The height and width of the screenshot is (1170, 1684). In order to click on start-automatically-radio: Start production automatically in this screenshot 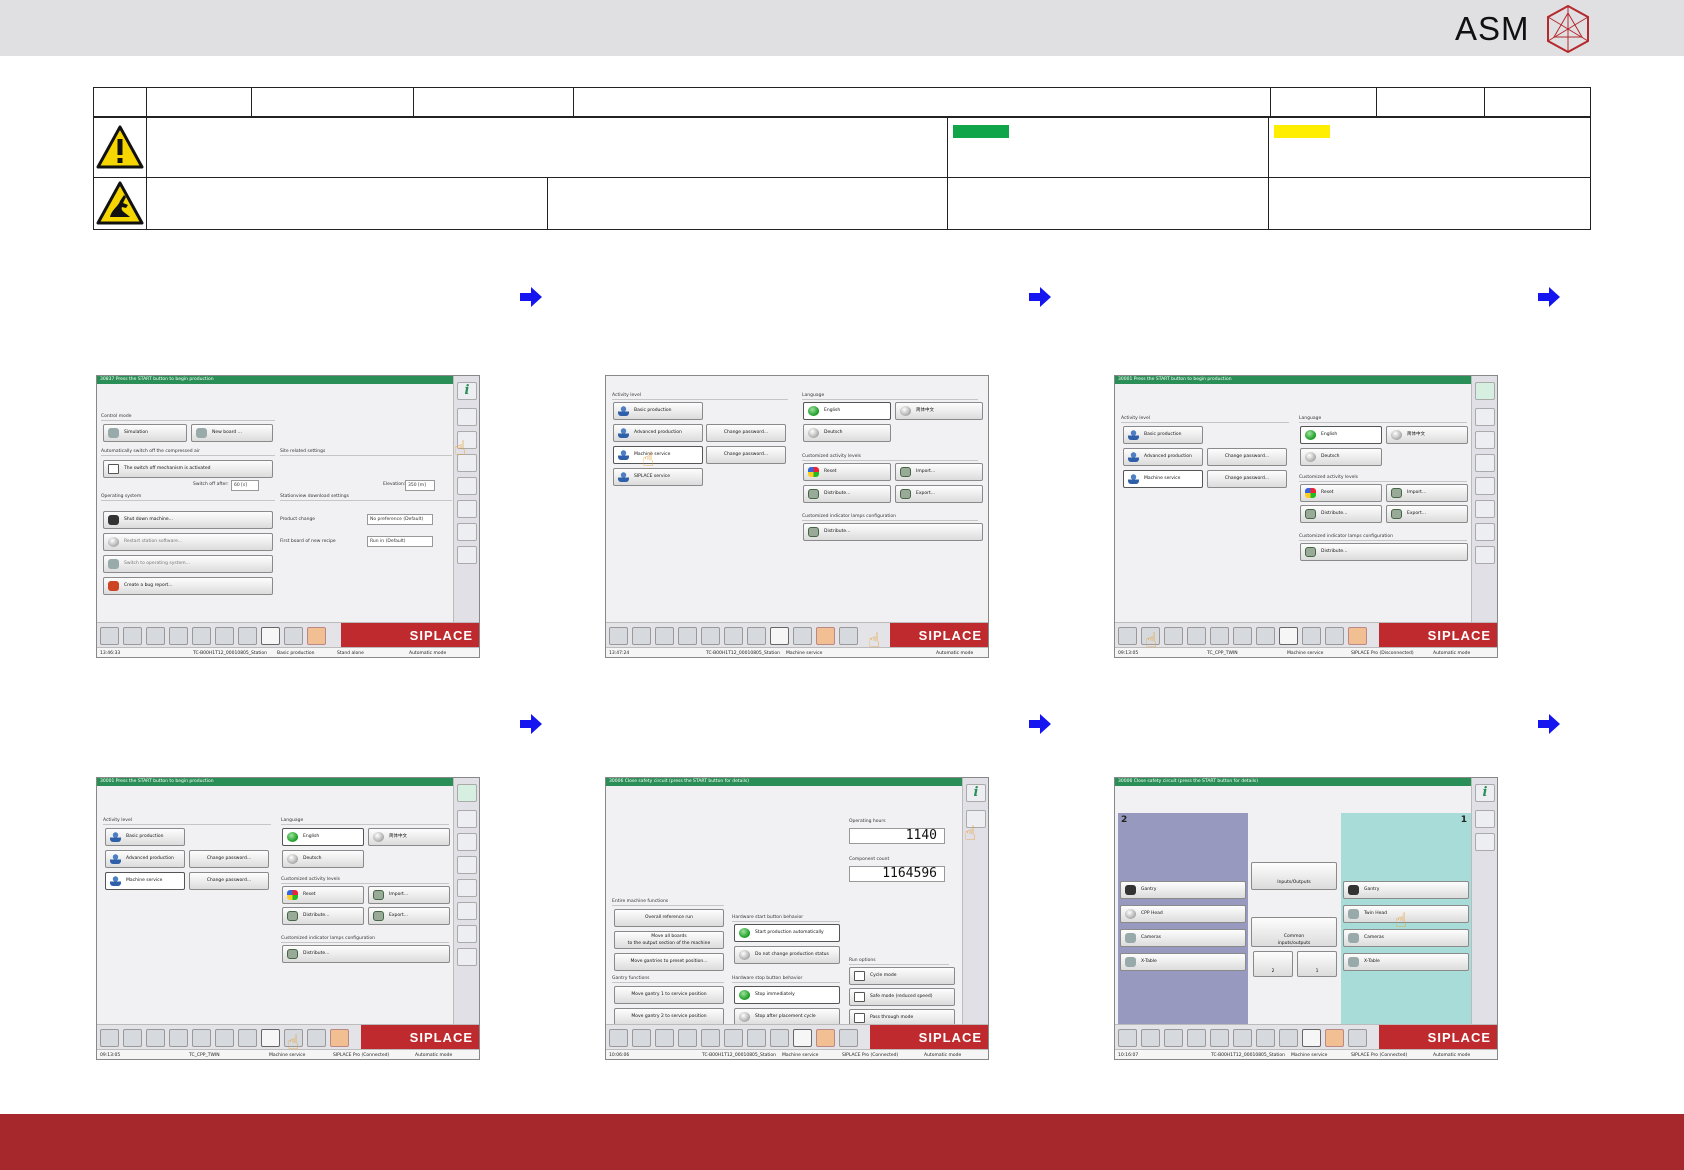, I will do `click(787, 933)`.